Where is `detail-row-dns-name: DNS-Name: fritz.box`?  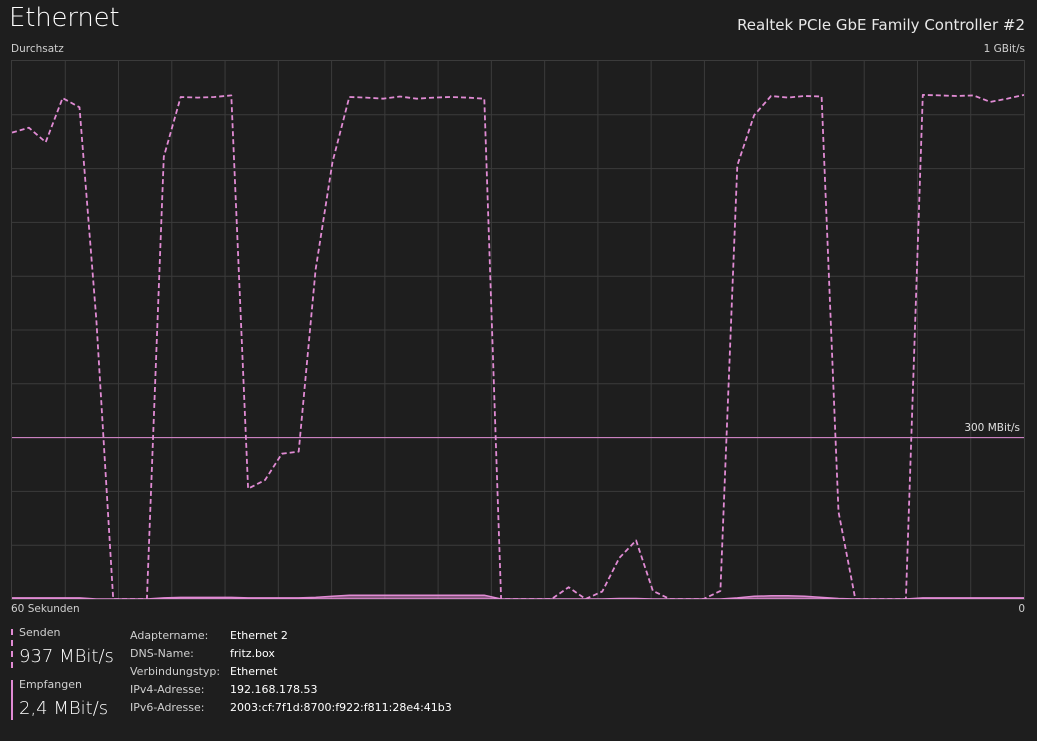 detail-row-dns-name: DNS-Name: fritz.box is located at coordinates (291, 654).